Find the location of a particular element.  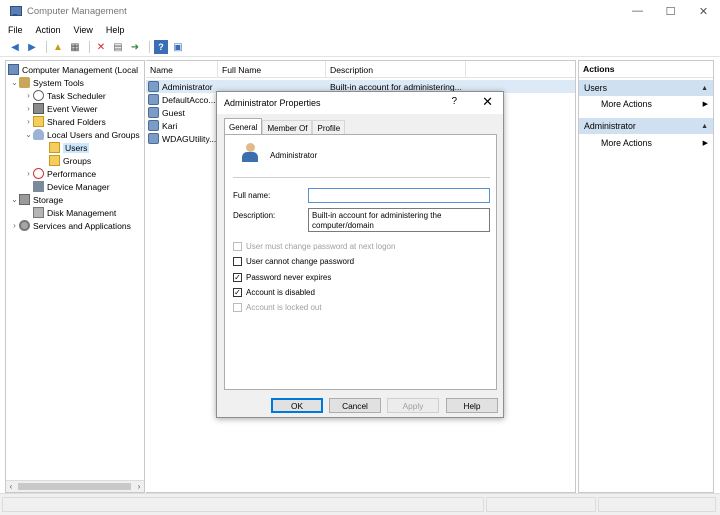

tab-profile: Profile is located at coordinates (329, 127).